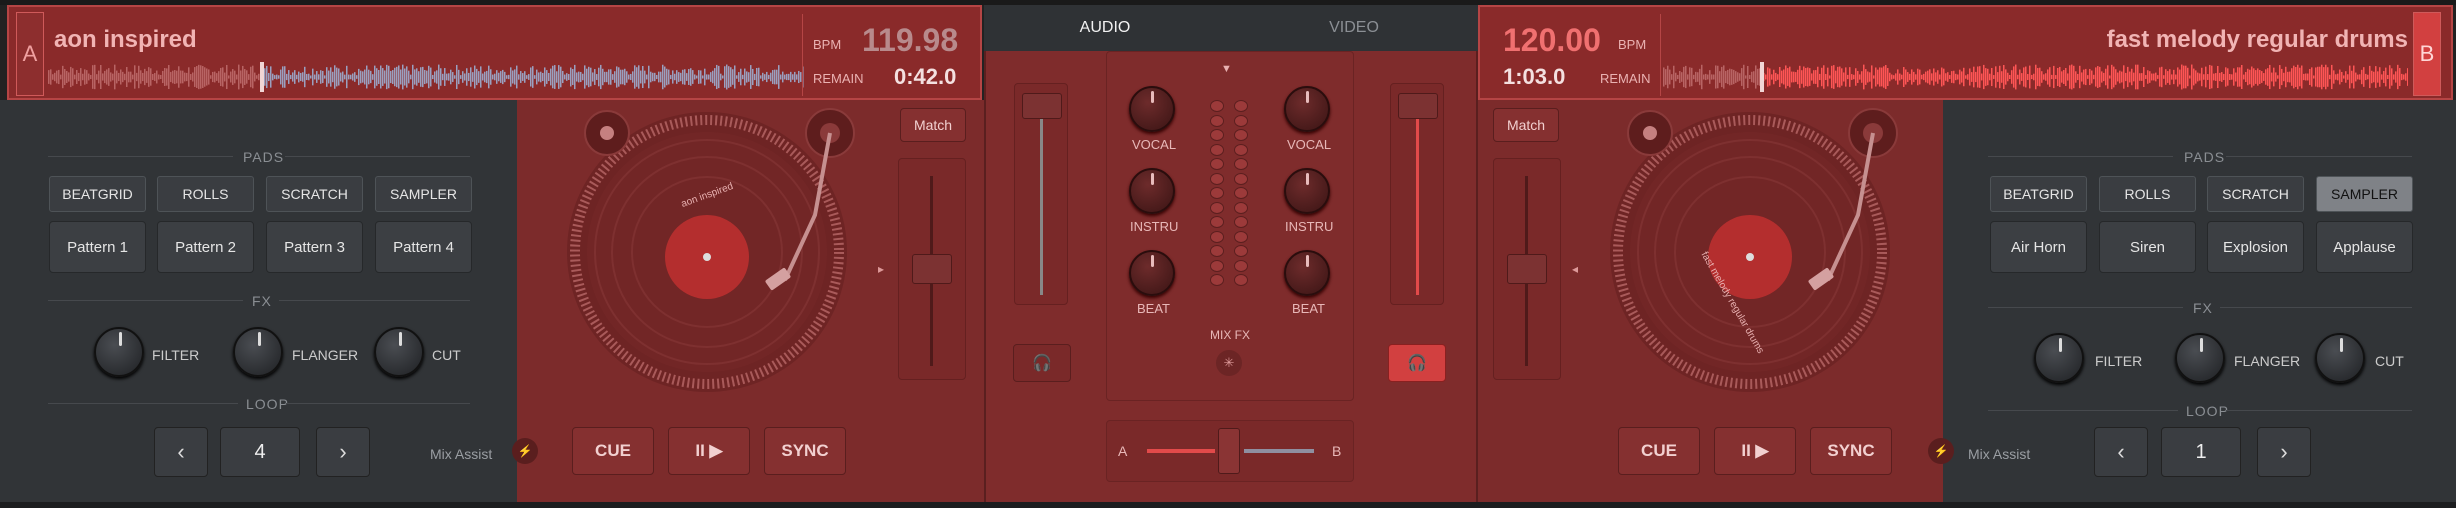 This screenshot has width=2456, height=508. Describe the element at coordinates (399, 352) in the screenshot. I see `deck-a-cut-knob` at that location.